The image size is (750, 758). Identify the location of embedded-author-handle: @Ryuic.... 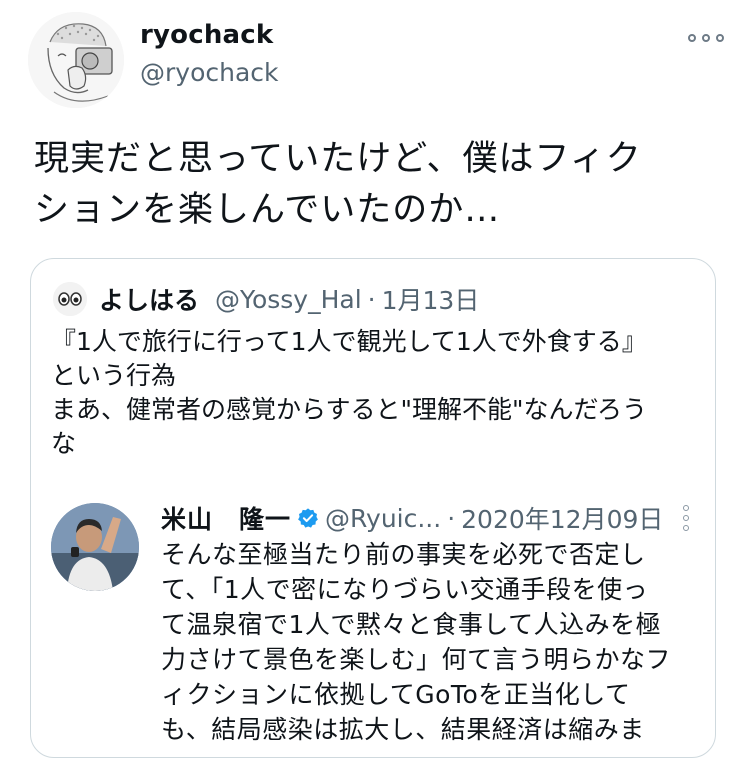
(383, 518).